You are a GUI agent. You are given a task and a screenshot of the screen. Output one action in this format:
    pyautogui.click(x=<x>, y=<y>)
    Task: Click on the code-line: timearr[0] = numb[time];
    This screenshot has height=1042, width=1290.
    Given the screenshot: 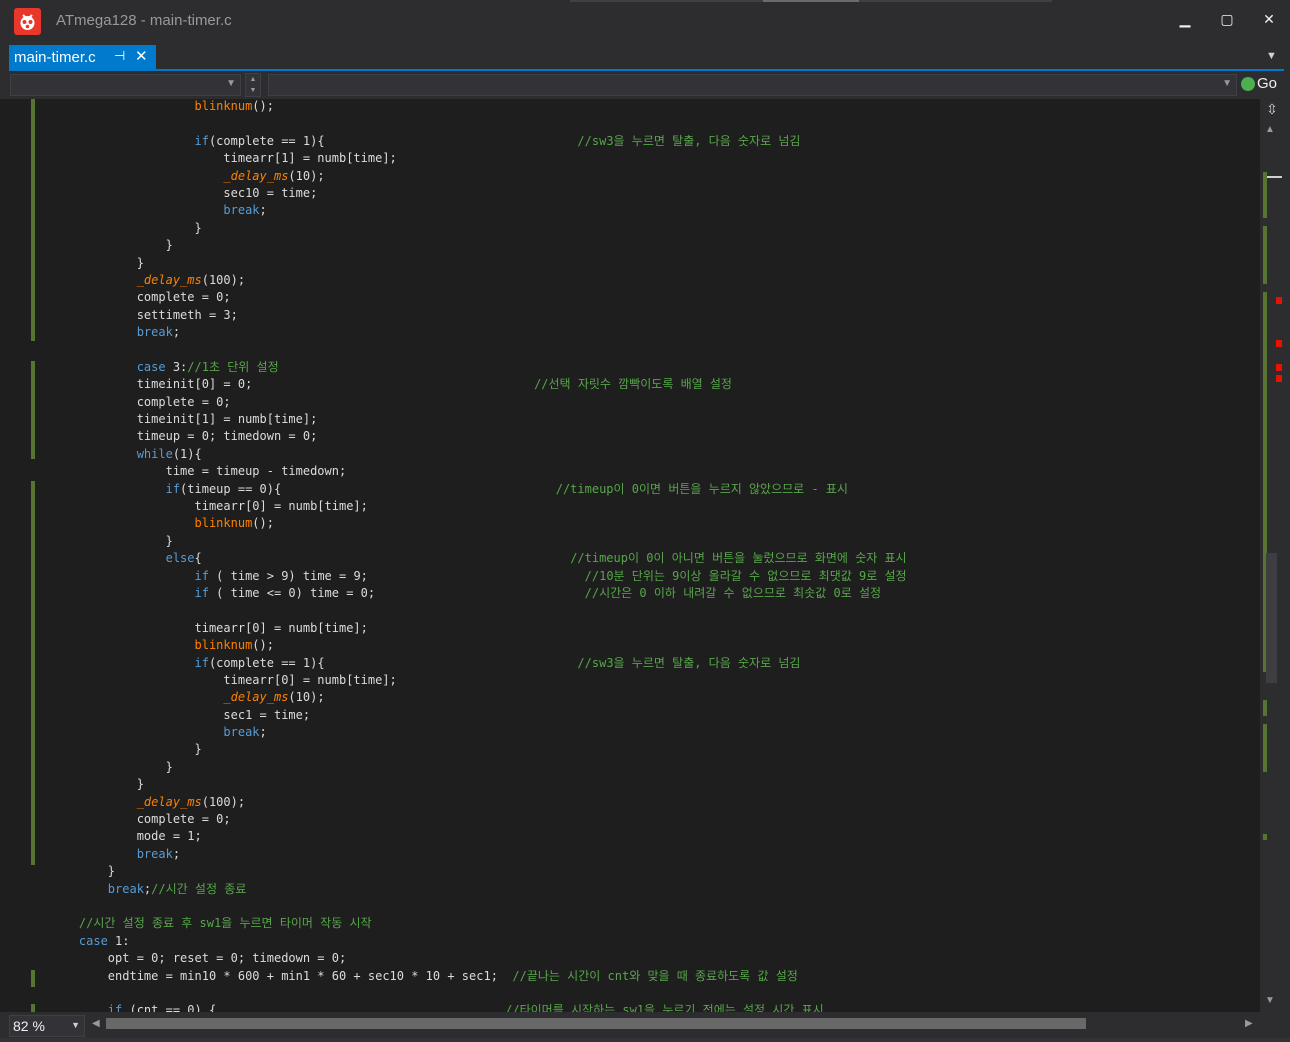 What is the action you would take?
    pyautogui.click(x=478, y=506)
    